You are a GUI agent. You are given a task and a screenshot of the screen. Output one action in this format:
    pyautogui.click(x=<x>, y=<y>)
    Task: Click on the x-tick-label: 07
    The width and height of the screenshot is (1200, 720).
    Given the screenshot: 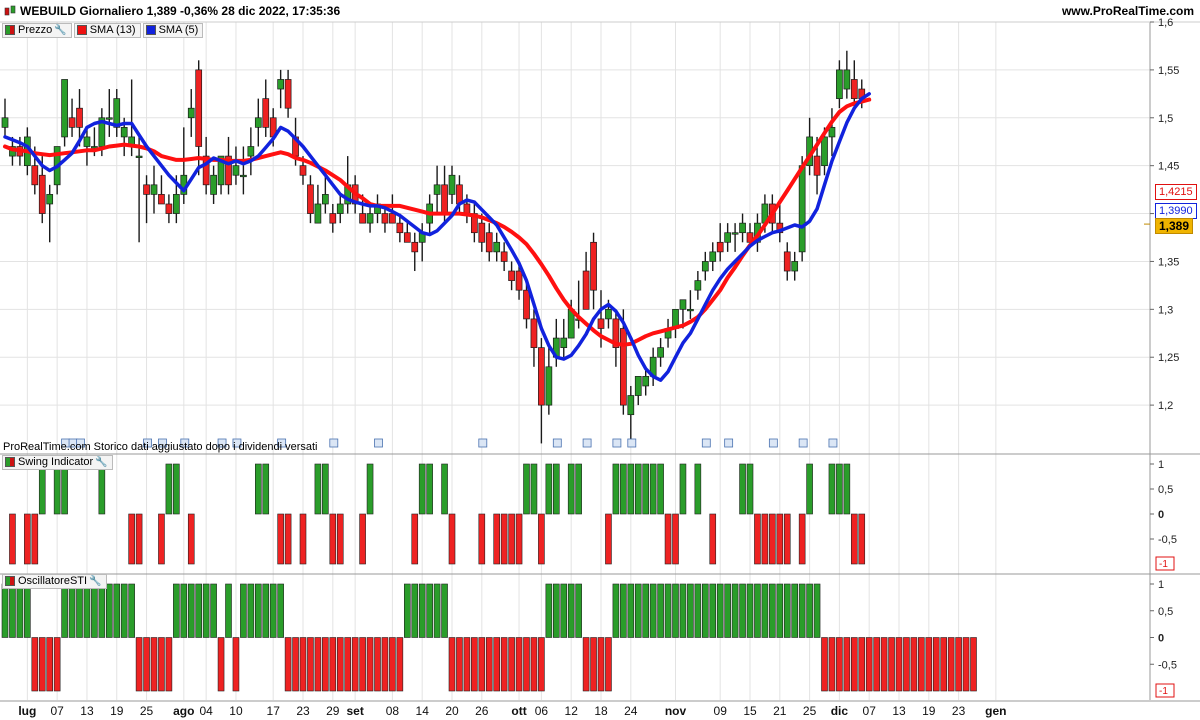 What is the action you would take?
    pyautogui.click(x=57, y=711)
    